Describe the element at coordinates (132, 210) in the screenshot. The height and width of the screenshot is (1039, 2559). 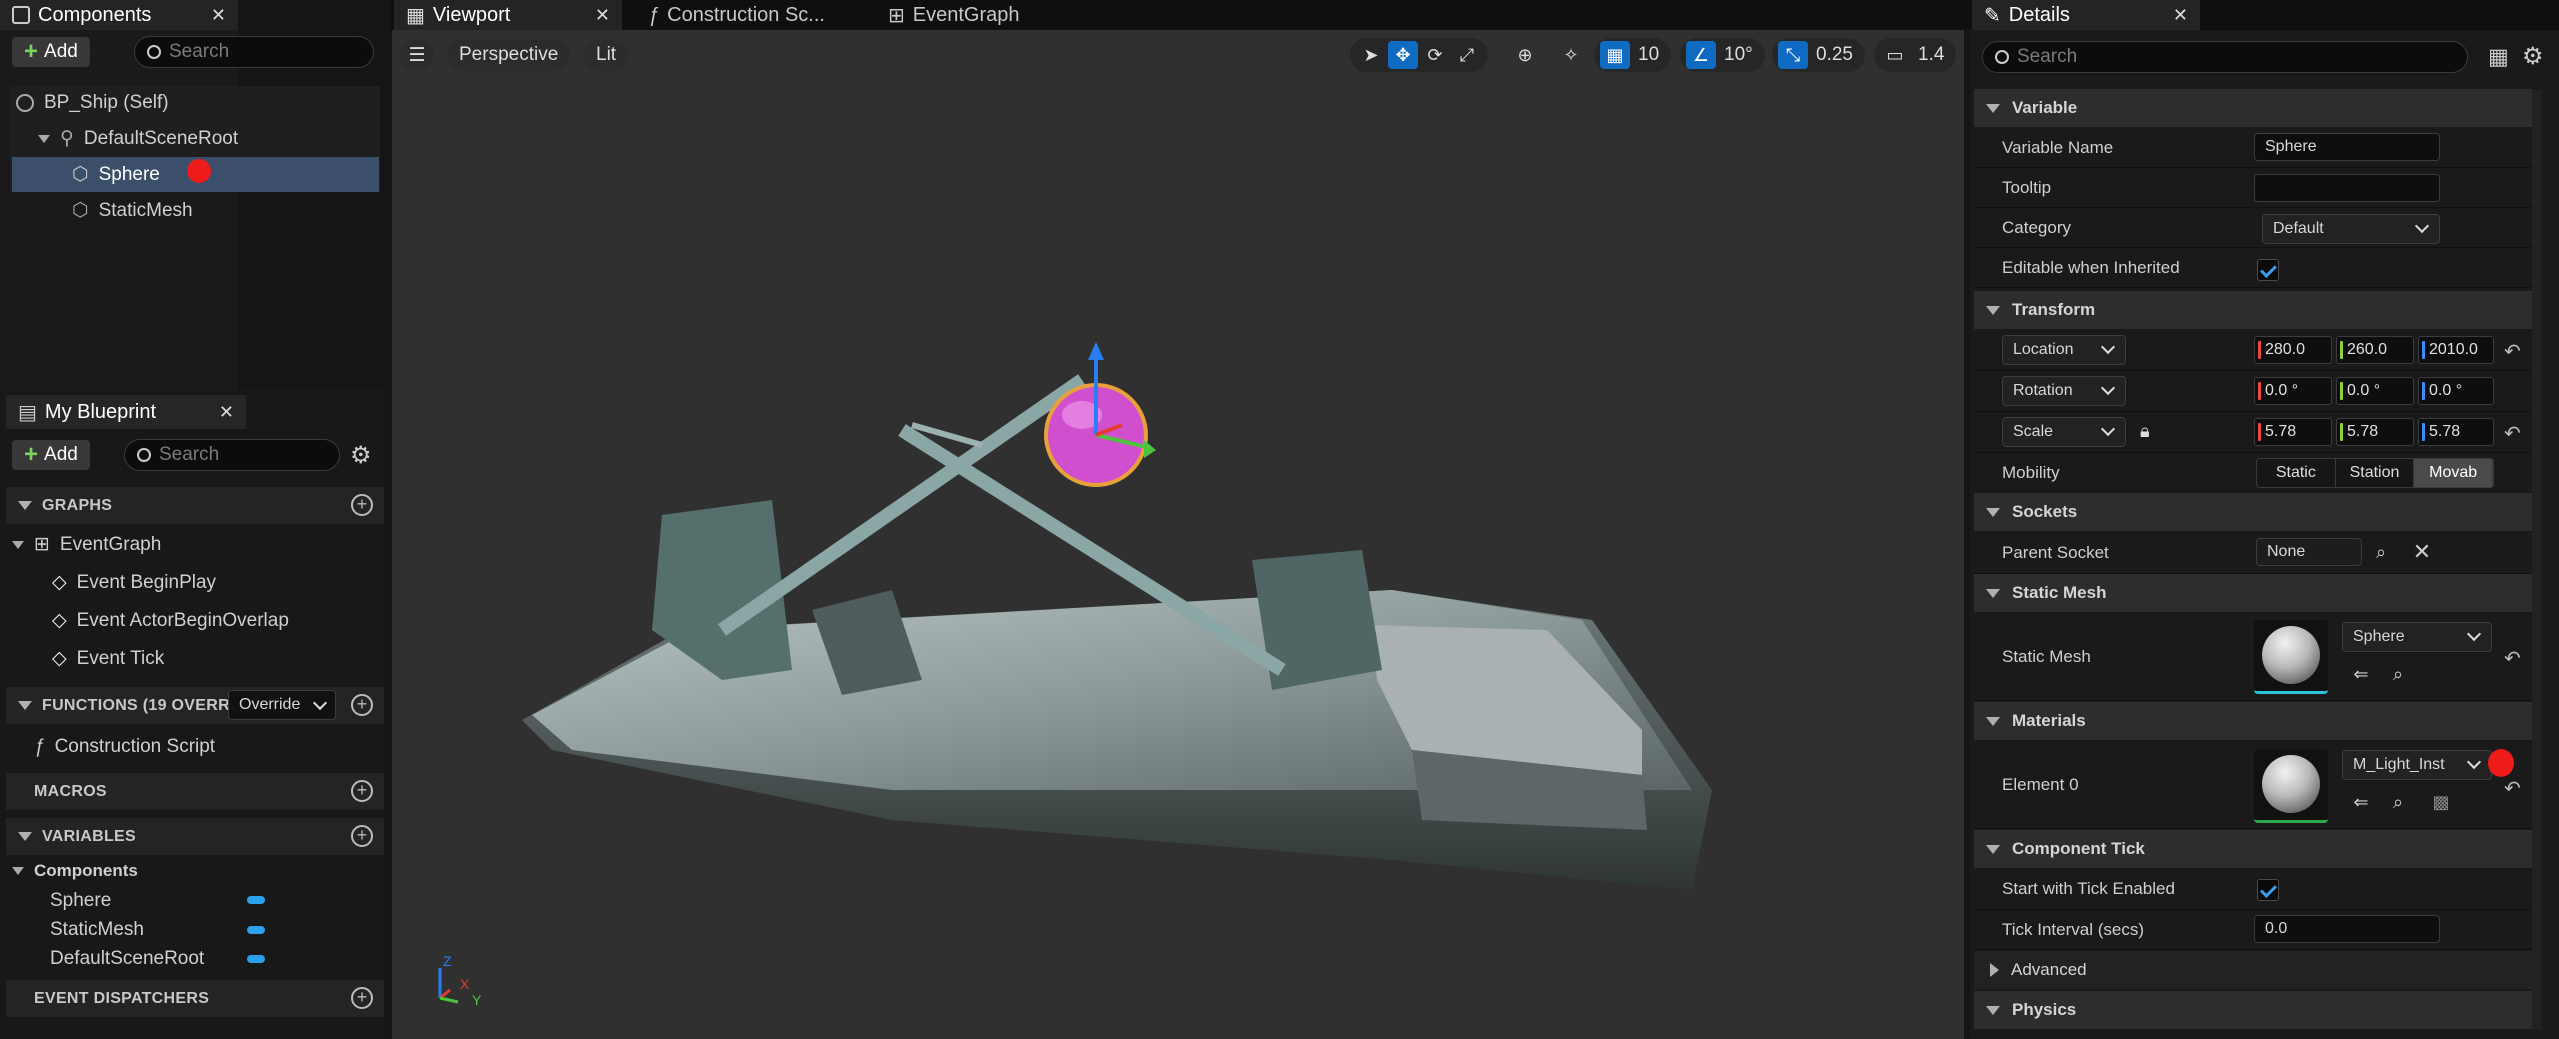
I see `tree-item-staticmesh: ⬡ StaticMesh` at that location.